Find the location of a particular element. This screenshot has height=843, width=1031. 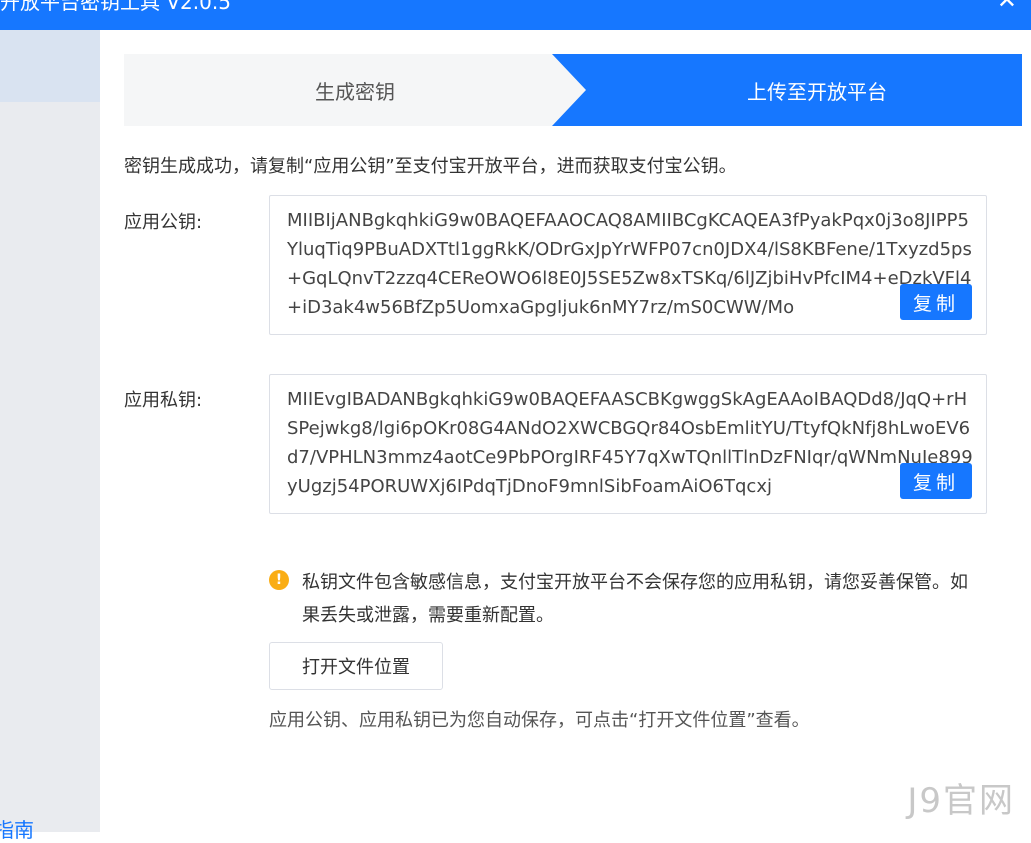

open-file-location-button: 打开文件位置 is located at coordinates (356, 666).